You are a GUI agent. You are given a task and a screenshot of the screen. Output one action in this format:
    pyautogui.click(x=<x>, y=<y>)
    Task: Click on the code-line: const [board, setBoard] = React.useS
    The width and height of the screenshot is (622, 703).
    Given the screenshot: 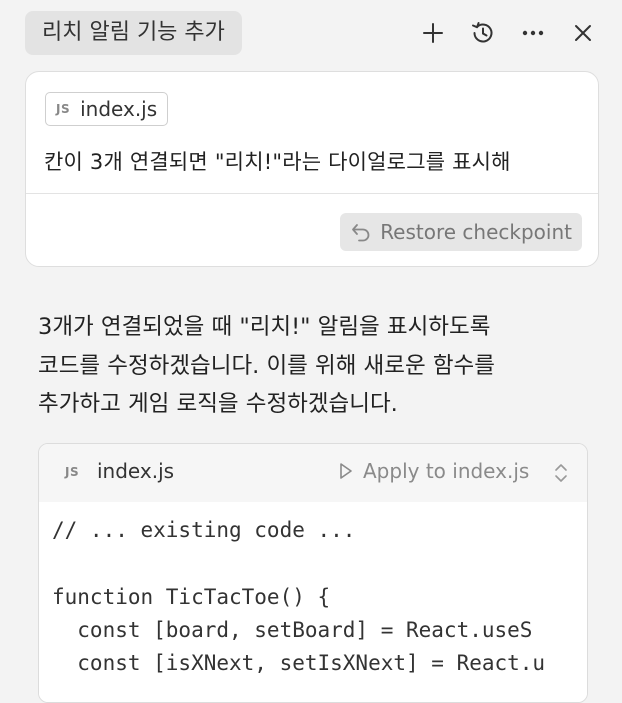 What is the action you would take?
    pyautogui.click(x=292, y=629)
    